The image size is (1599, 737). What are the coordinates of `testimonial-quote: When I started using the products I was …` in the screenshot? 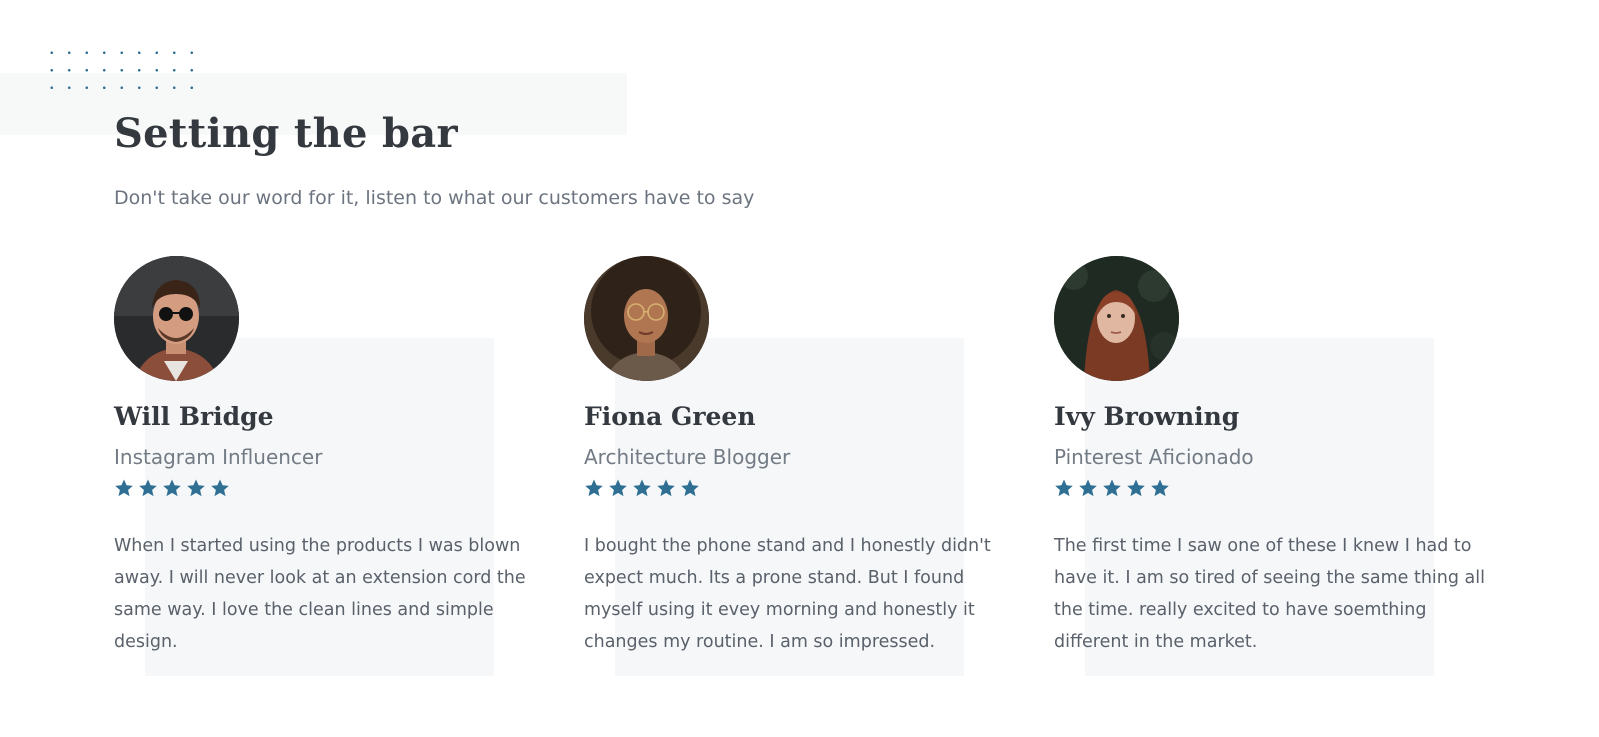 It's located at (320, 594).